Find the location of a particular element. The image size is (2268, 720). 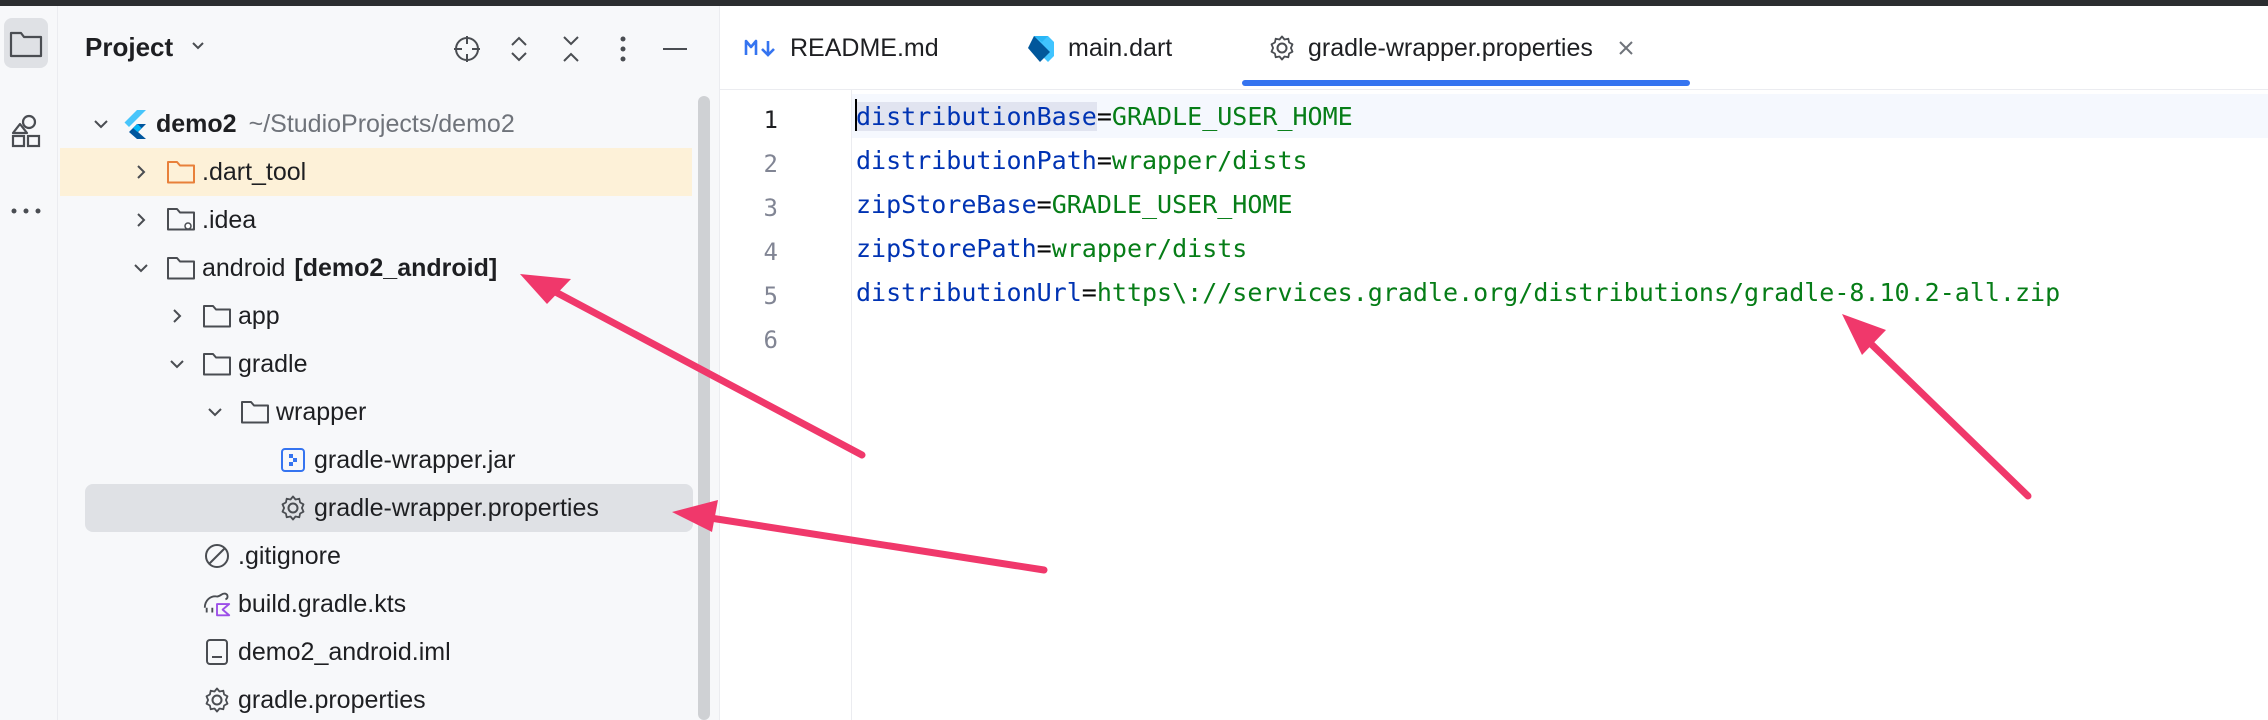

iml-icon is located at coordinates (217, 652).